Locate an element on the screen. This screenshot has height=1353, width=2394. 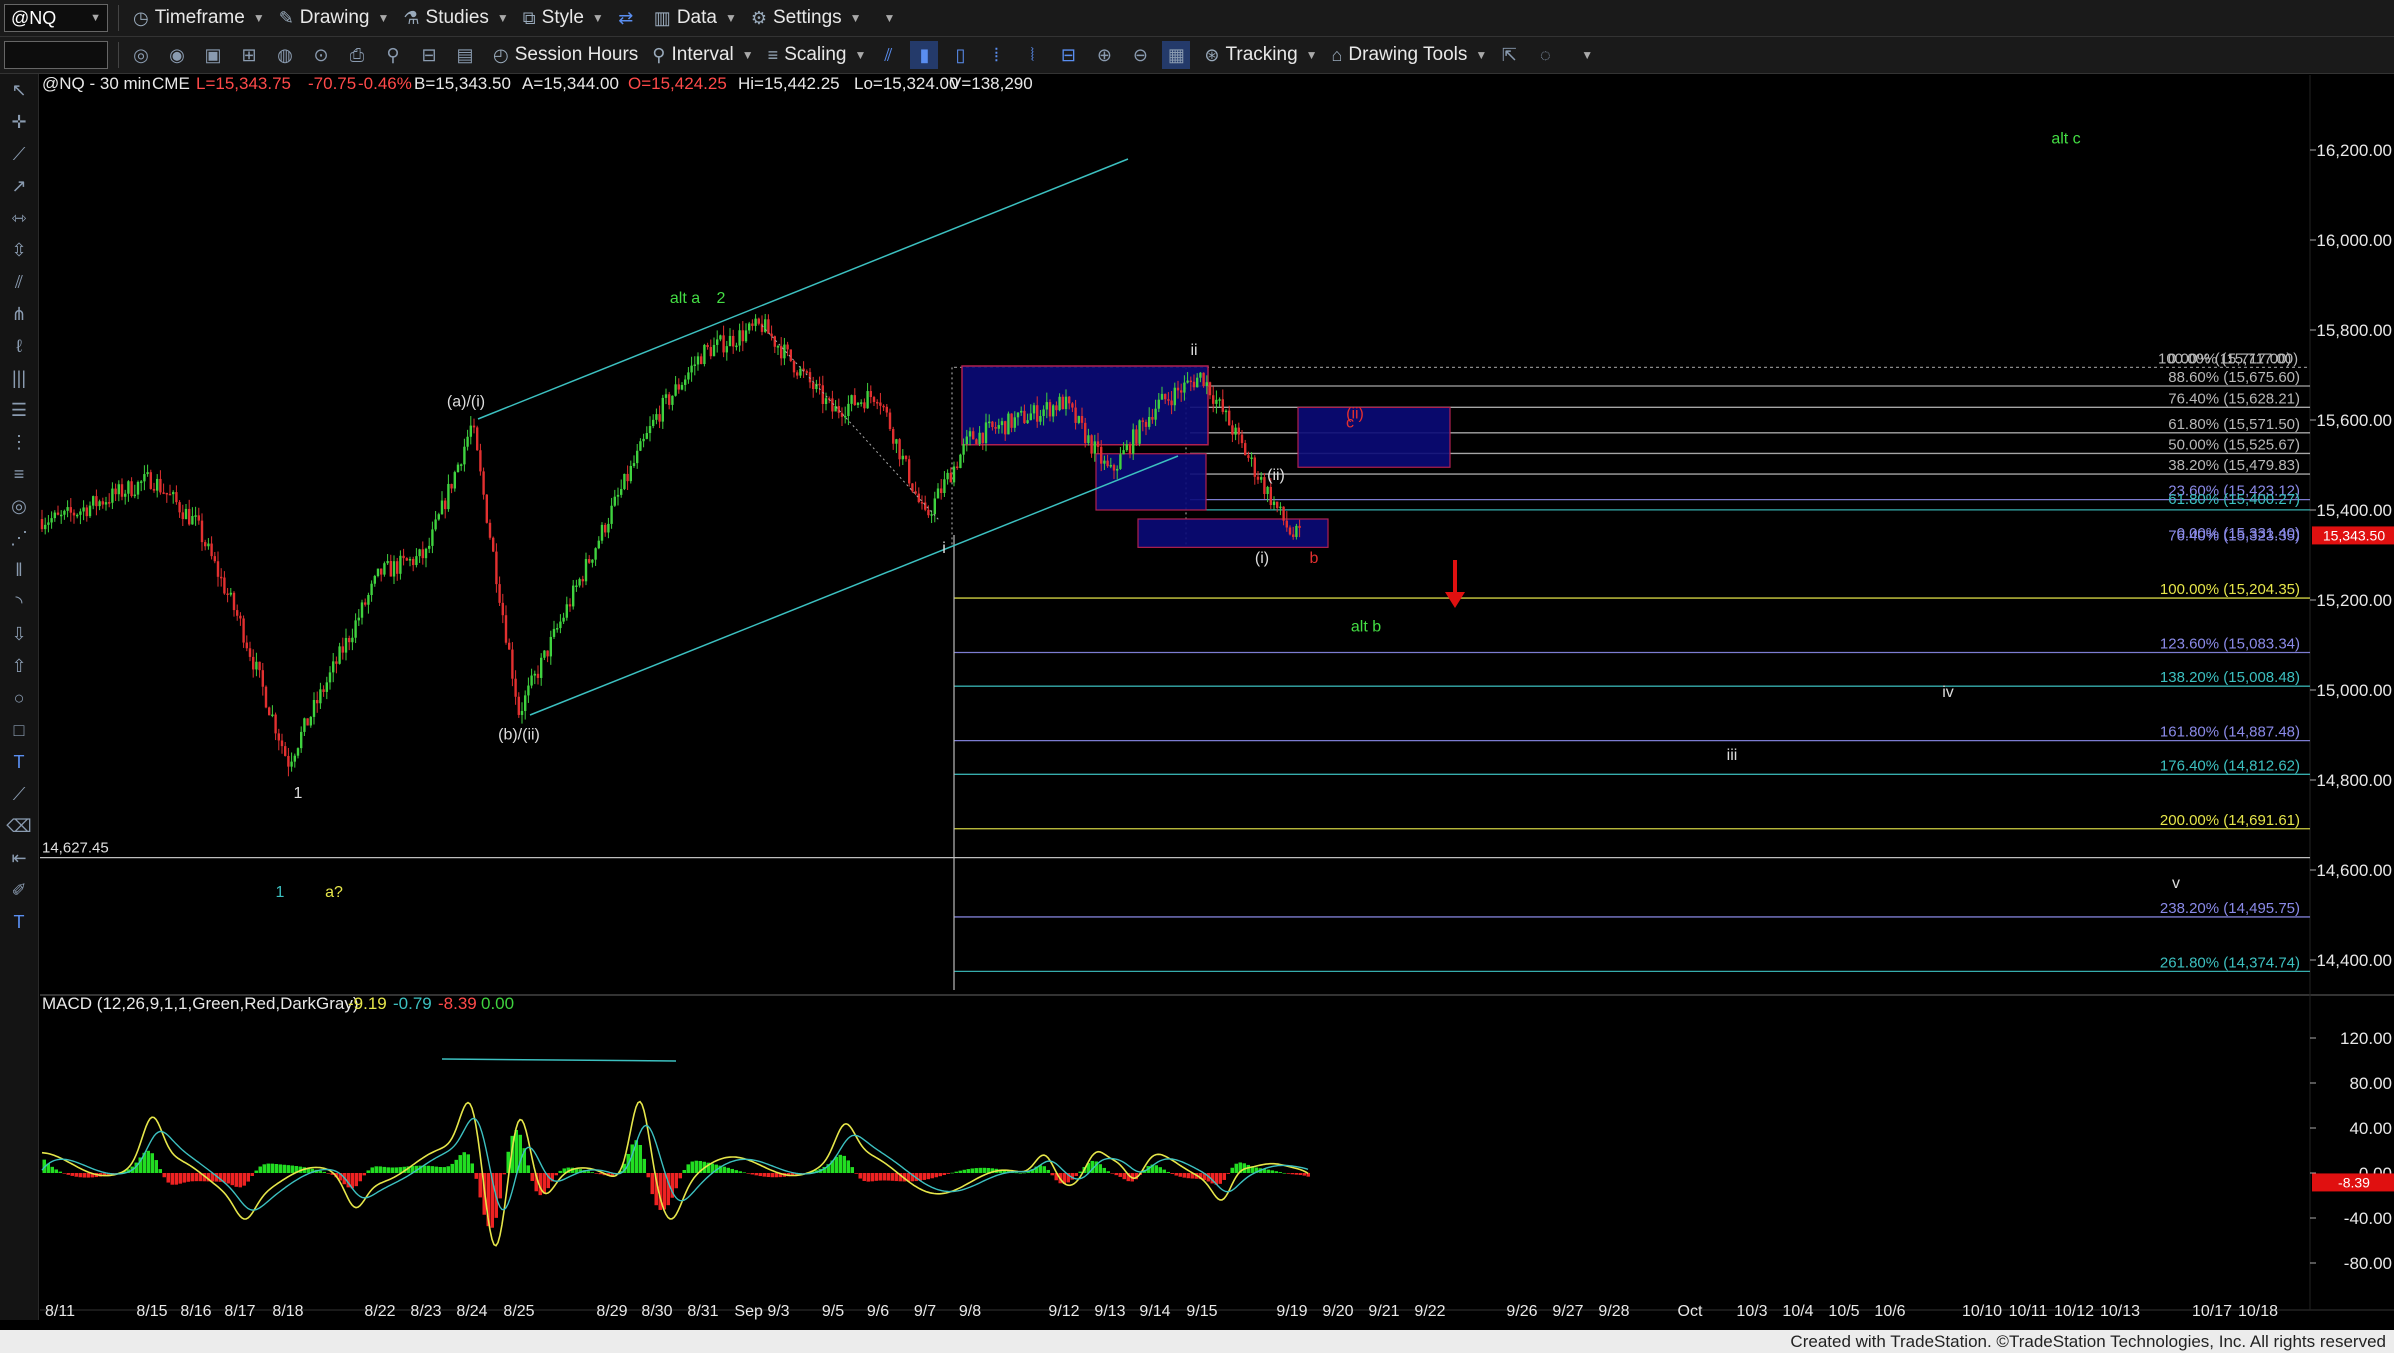
fib-fan-icon: ⋰ is located at coordinates (19, 538).